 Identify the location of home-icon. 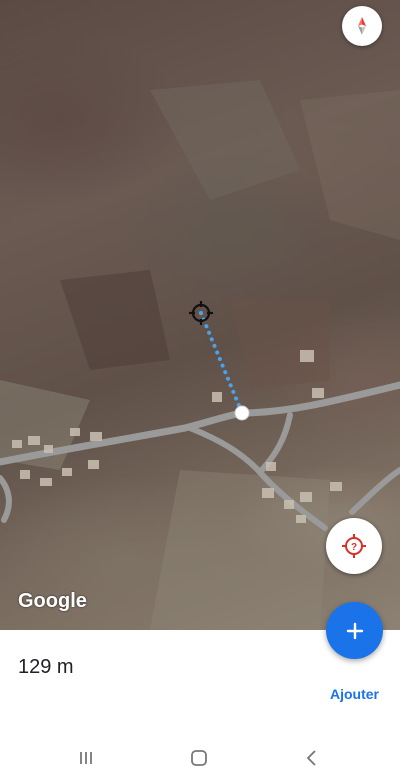
(199, 758).